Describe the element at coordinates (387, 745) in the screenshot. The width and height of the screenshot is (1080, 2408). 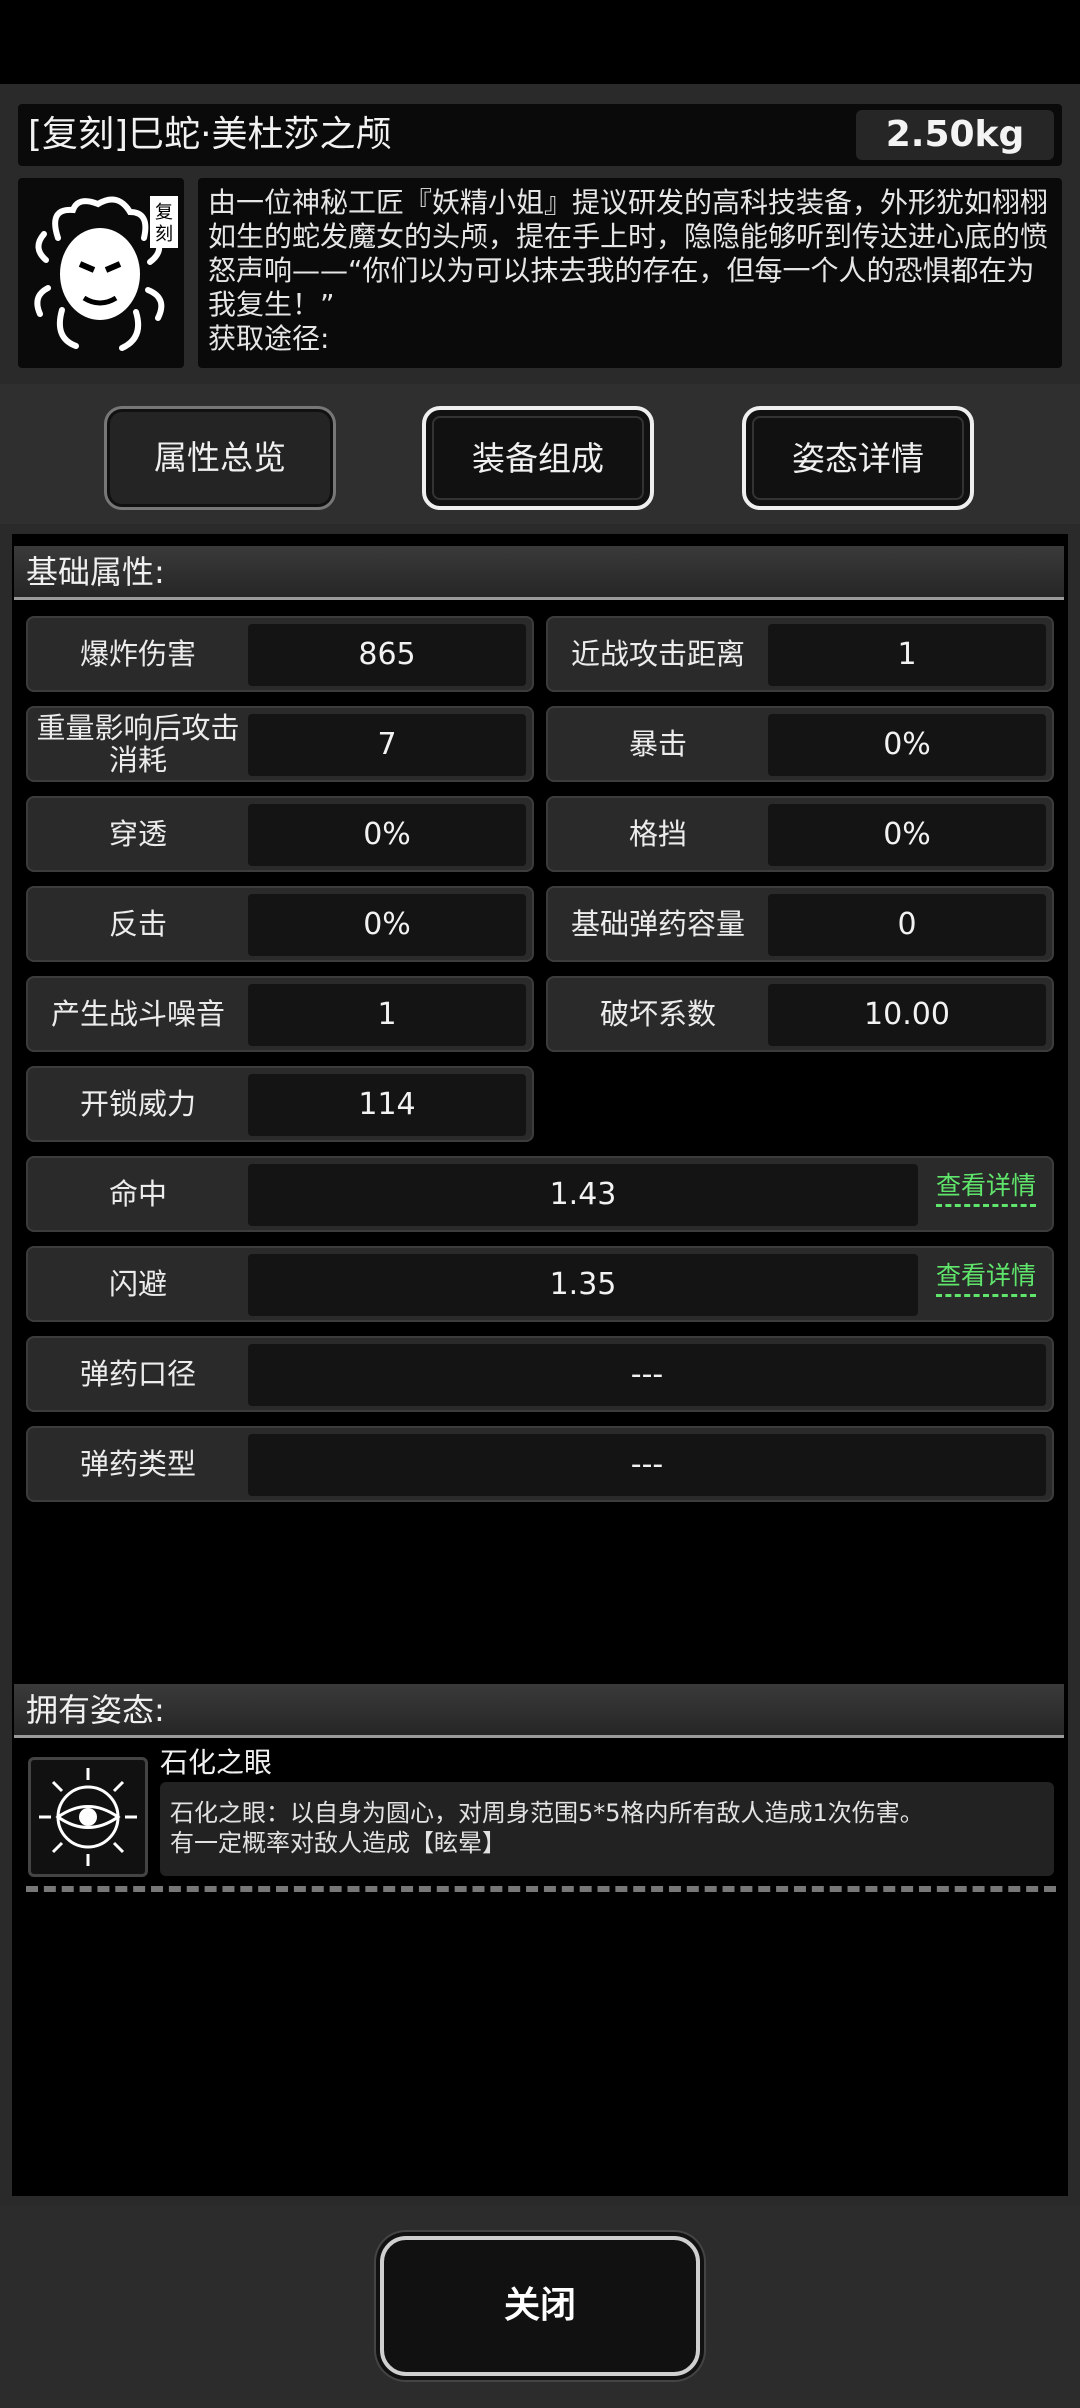
I see `stat-value: 7` at that location.